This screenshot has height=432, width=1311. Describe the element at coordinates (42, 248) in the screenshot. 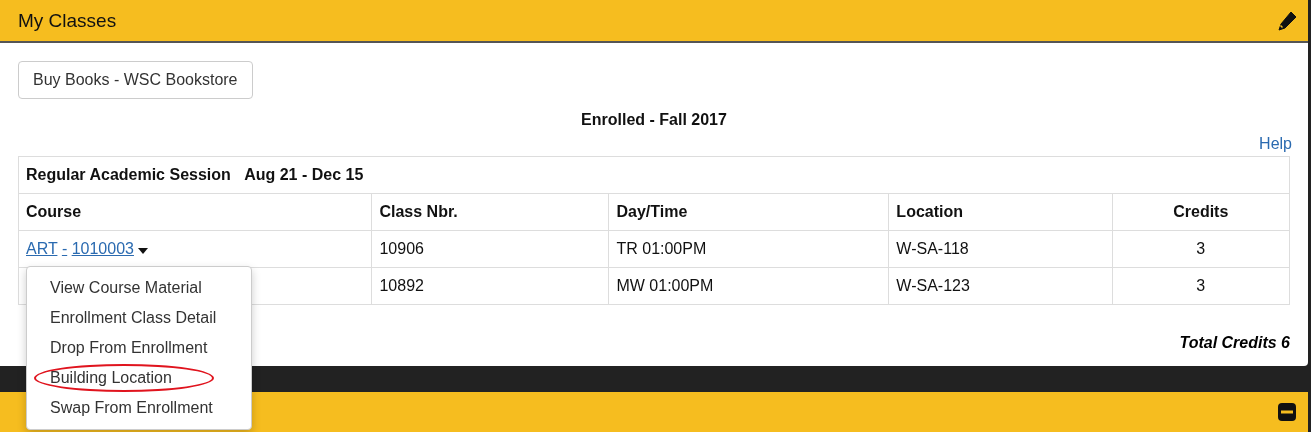

I see `course-link: ART` at that location.